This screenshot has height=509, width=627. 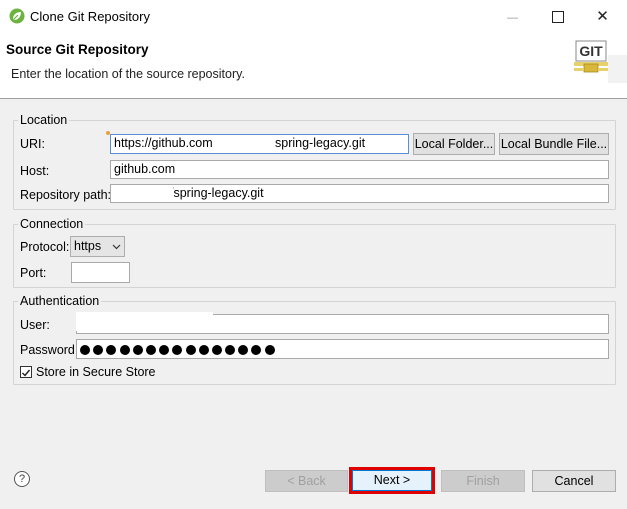 I want to click on window-title: Clone Git Repository, so click(x=90, y=16).